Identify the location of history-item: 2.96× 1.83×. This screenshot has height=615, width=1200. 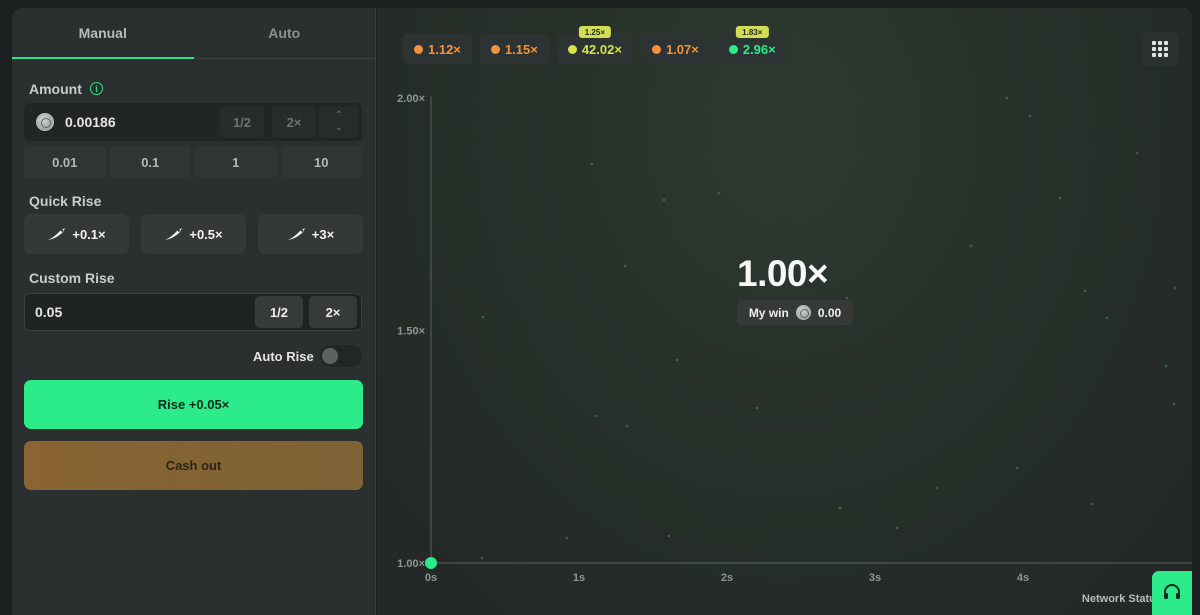
(752, 45).